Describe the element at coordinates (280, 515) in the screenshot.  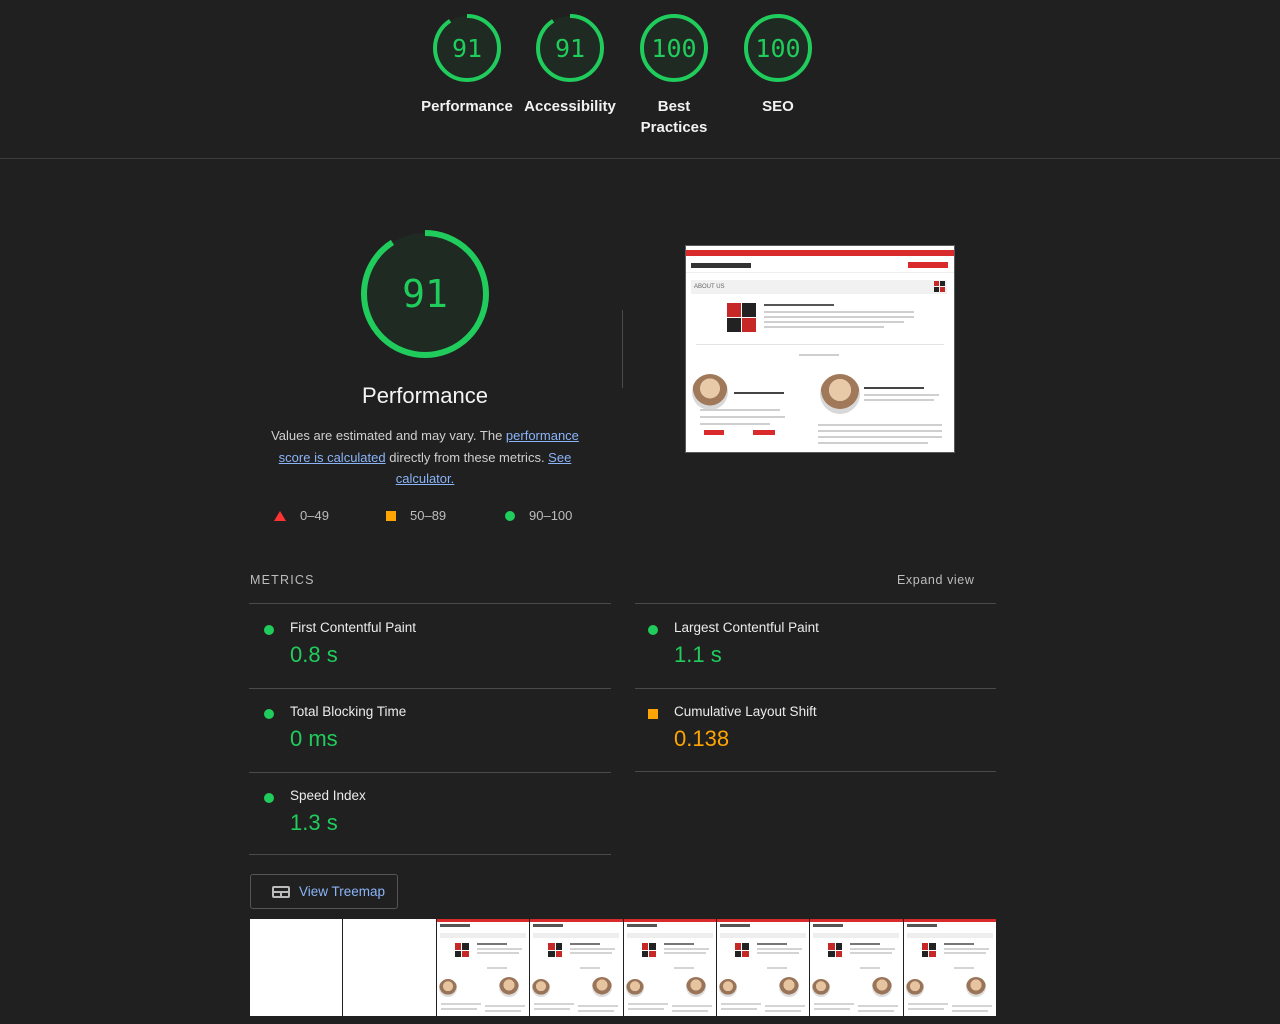
I see `fail-triangle-icon` at that location.